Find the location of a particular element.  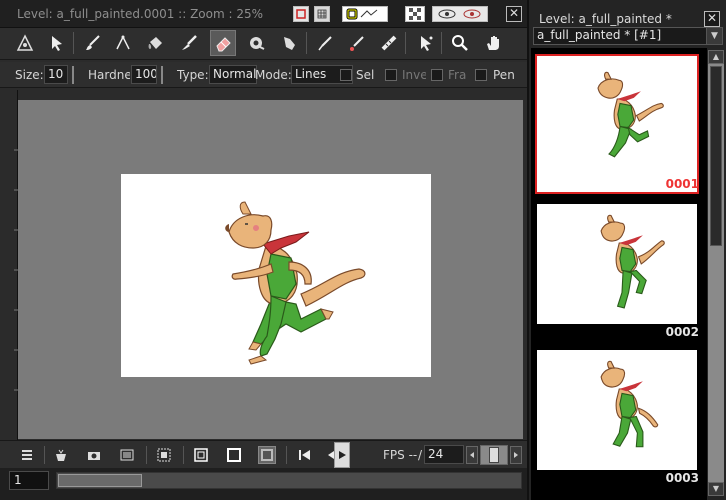

top-ruler is located at coordinates (270, 95).